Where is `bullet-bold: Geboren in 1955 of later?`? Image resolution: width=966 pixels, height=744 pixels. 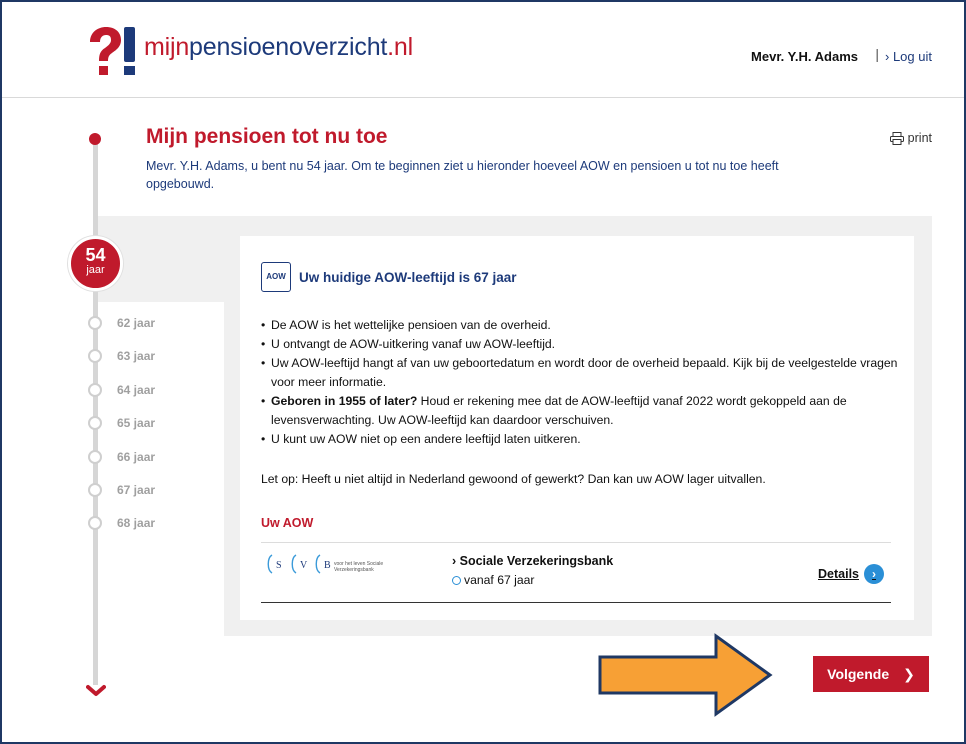 bullet-bold: Geboren in 1955 of later? is located at coordinates (344, 401).